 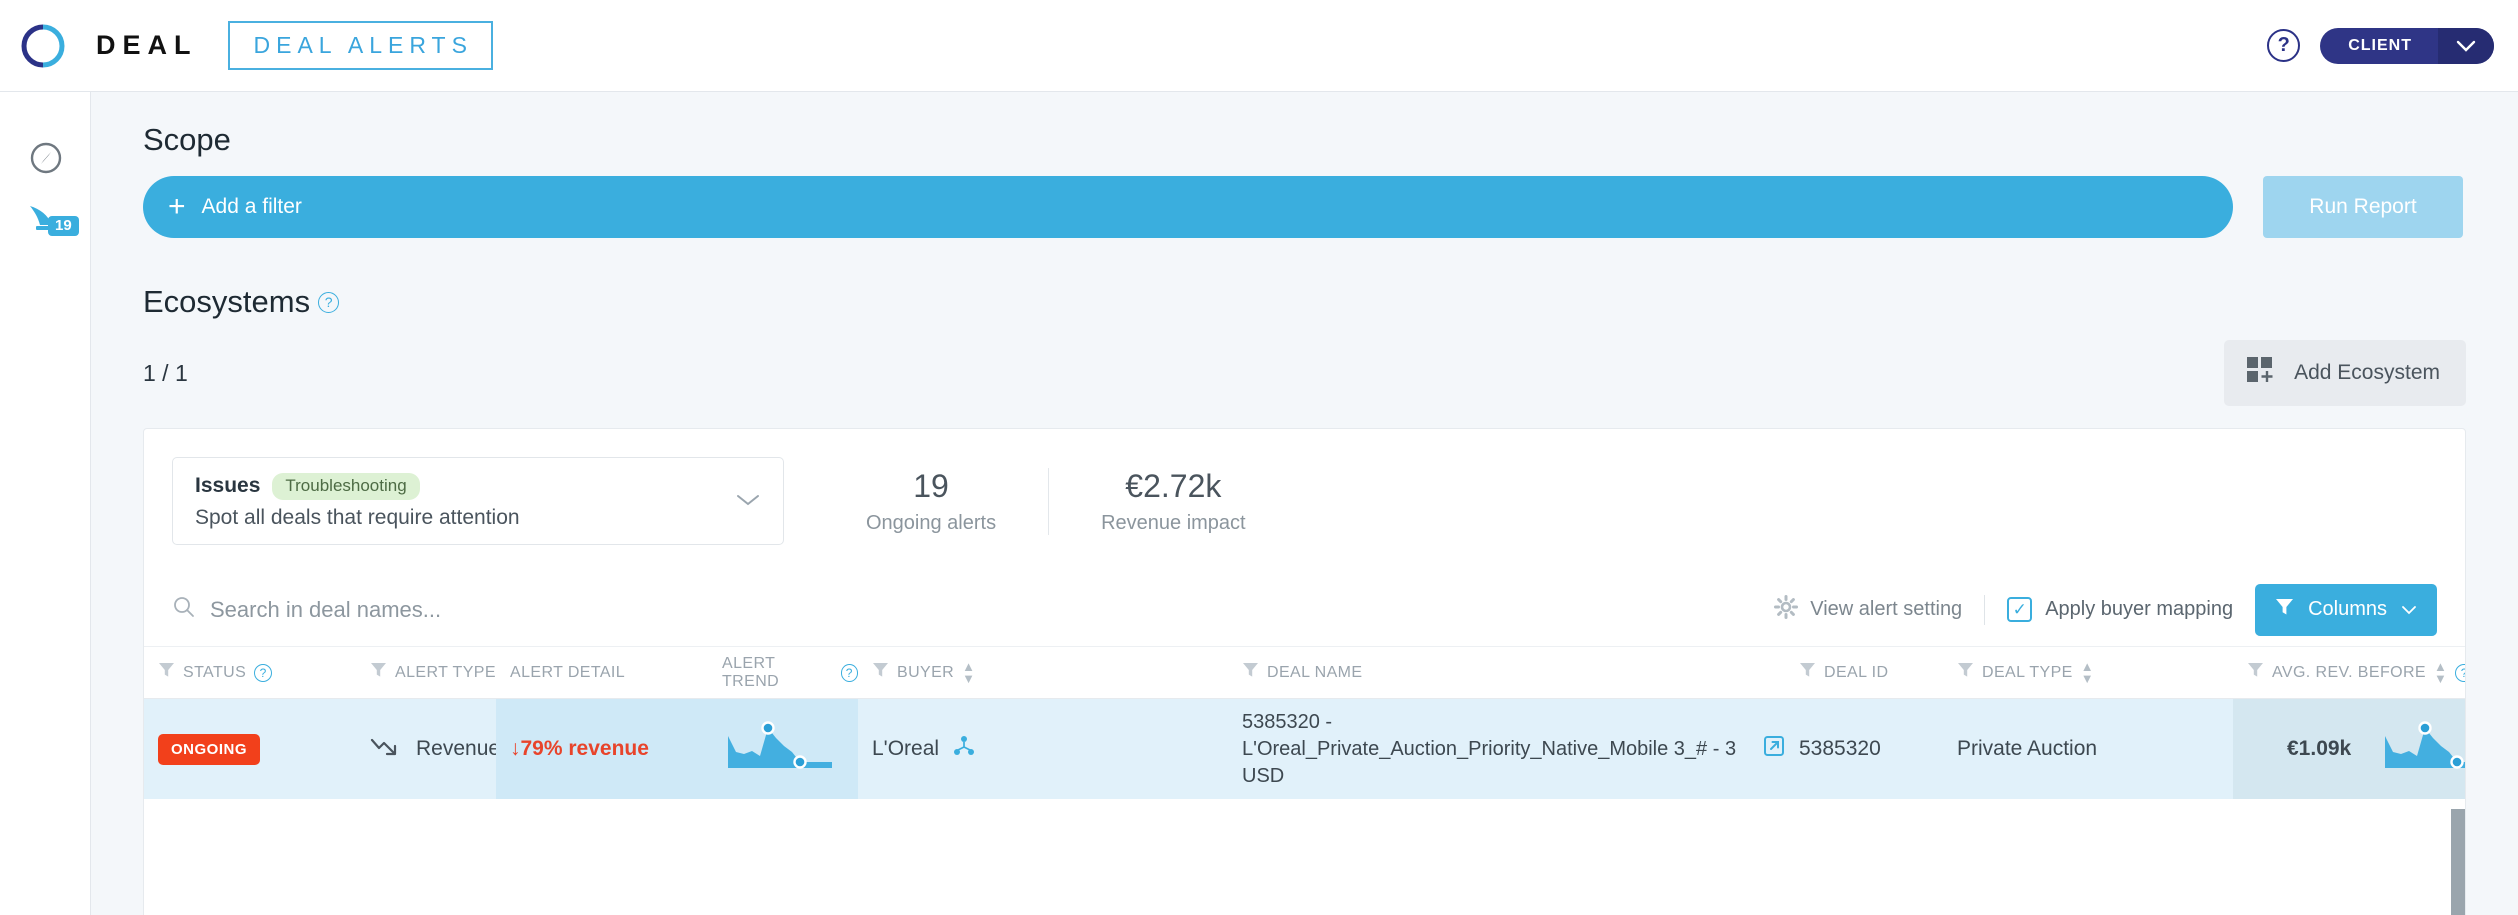 I want to click on header-actions: ? CLIENT, so click(x=2380, y=45).